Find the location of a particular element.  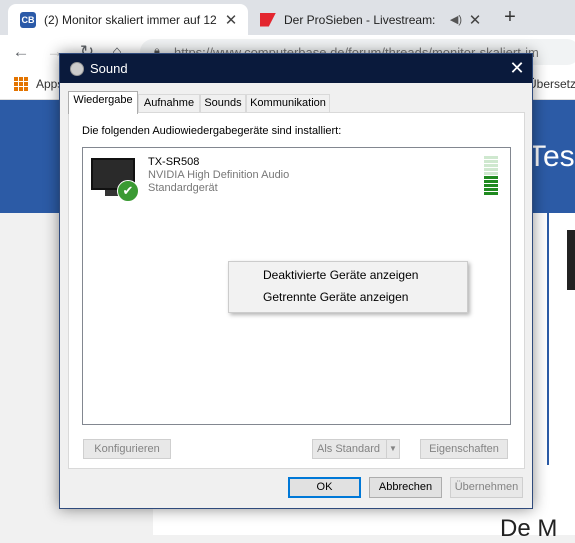

prosieben-favicon-icon is located at coordinates (268, 19).